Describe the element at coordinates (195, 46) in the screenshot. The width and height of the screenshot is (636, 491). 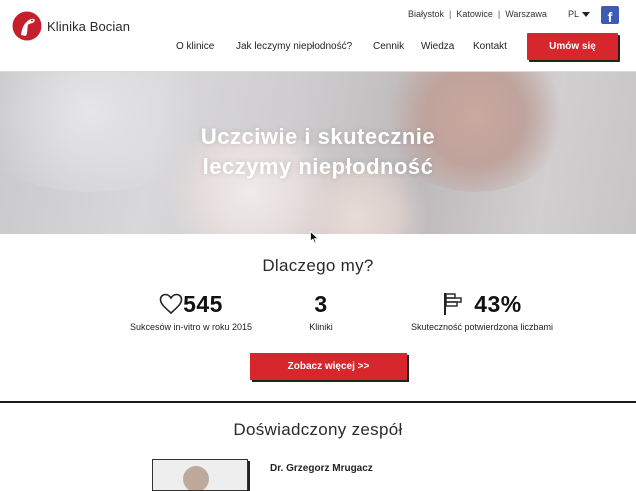
I see `nav-item-o-klinice: O klinice` at that location.